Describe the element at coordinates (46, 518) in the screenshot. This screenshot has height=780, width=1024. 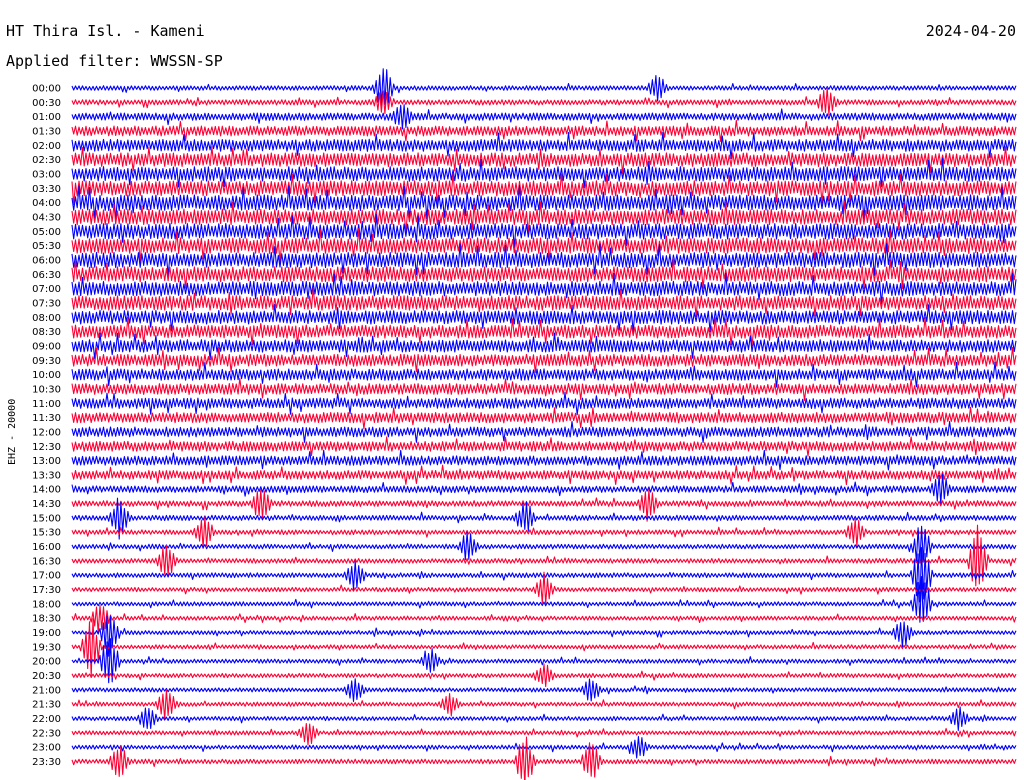
I see `time-label: 15:00` at that location.